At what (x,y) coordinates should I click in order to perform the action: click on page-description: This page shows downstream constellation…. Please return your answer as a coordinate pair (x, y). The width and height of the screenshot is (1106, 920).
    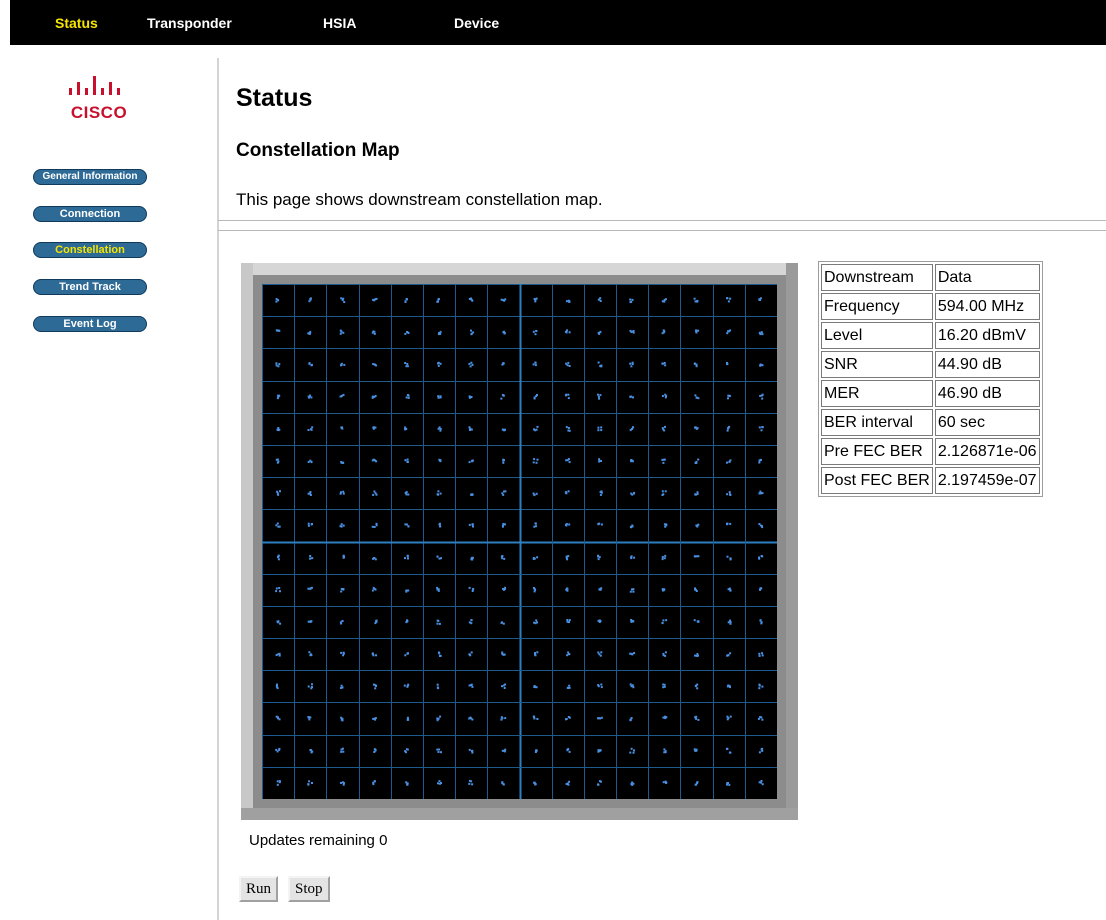
    Looking at the image, I should click on (419, 199).